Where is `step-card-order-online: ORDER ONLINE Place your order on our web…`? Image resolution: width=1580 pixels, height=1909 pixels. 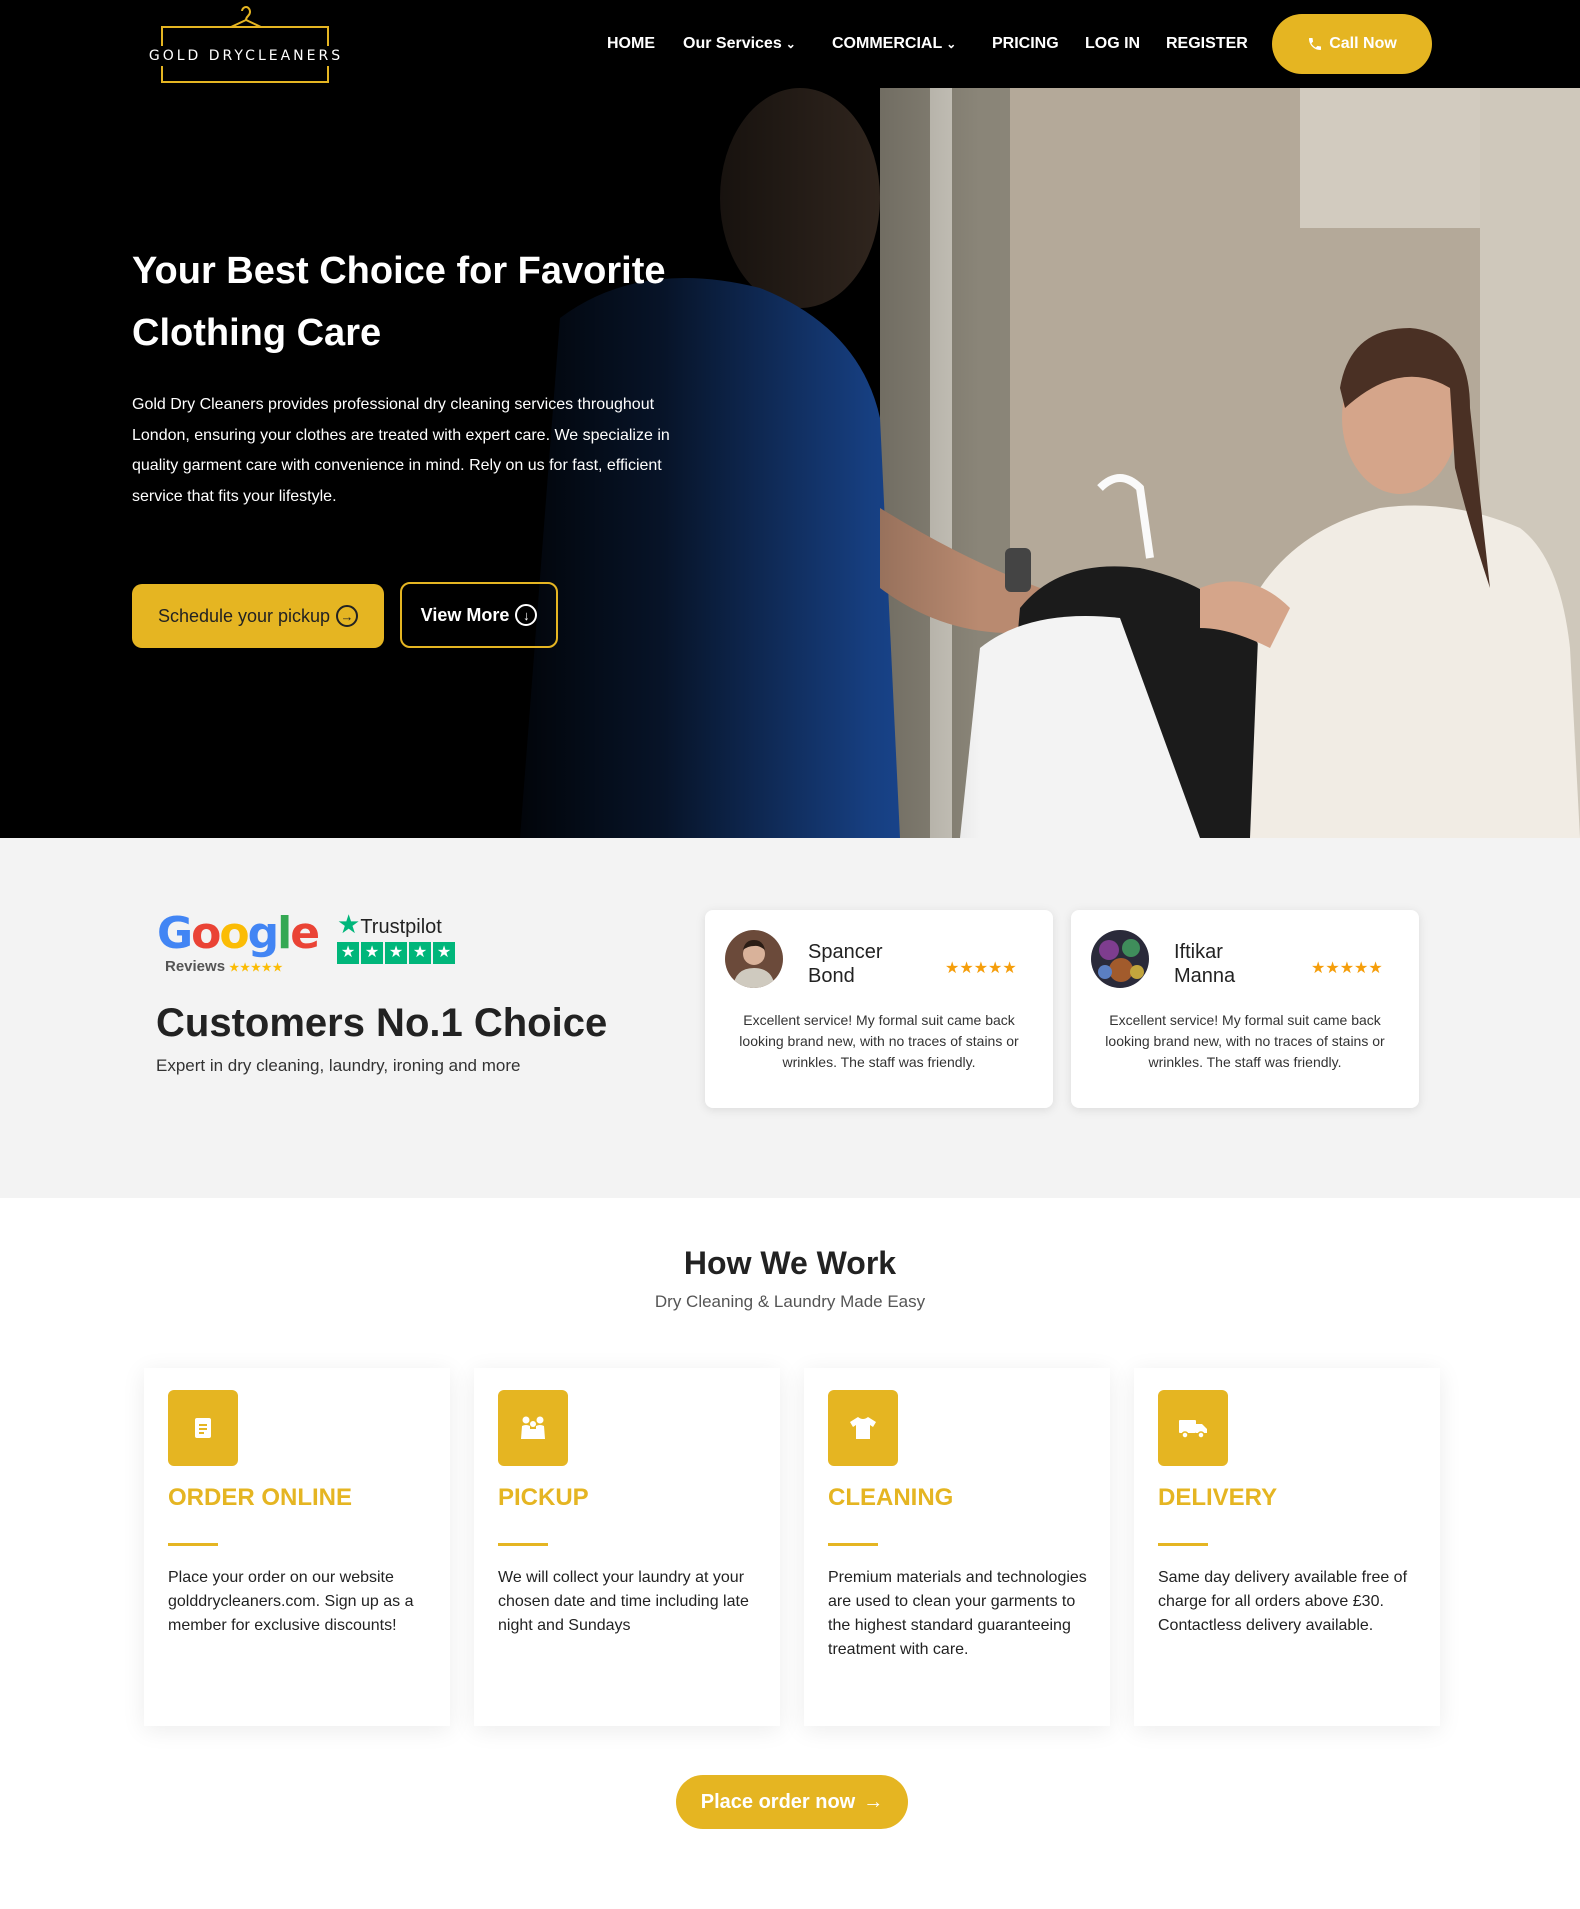
step-card-order-online: ORDER ONLINE Place your order on our web… is located at coordinates (297, 1547).